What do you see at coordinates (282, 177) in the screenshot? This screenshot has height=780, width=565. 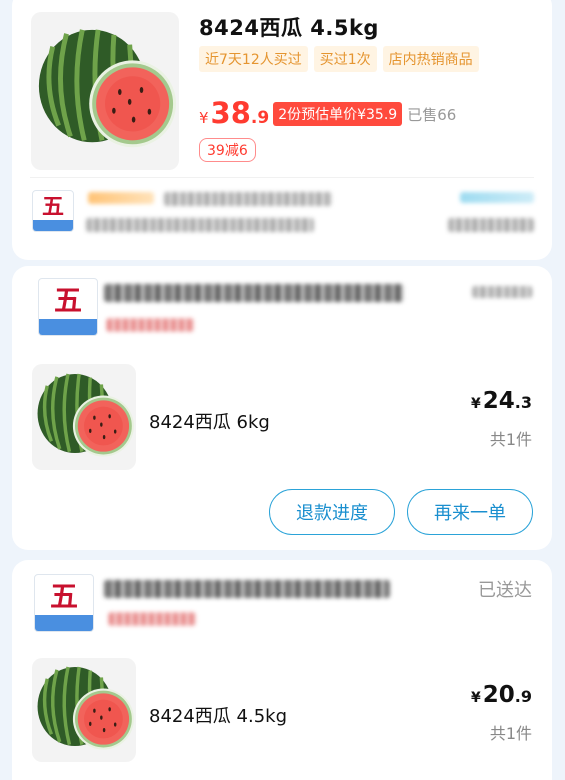 I see `divider` at bounding box center [282, 177].